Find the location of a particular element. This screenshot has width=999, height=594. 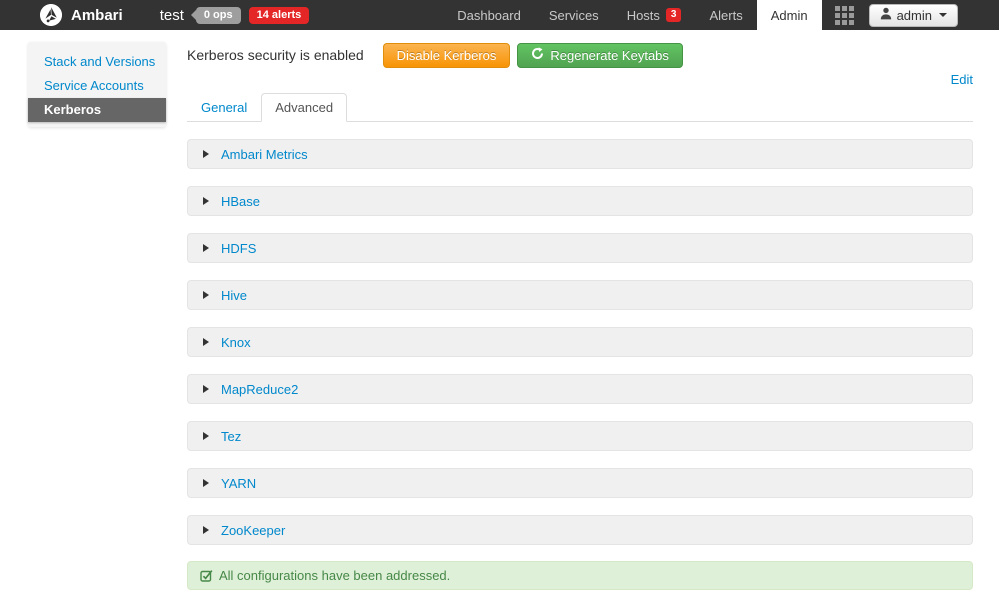

section-label: ZooKeeper is located at coordinates (253, 530).